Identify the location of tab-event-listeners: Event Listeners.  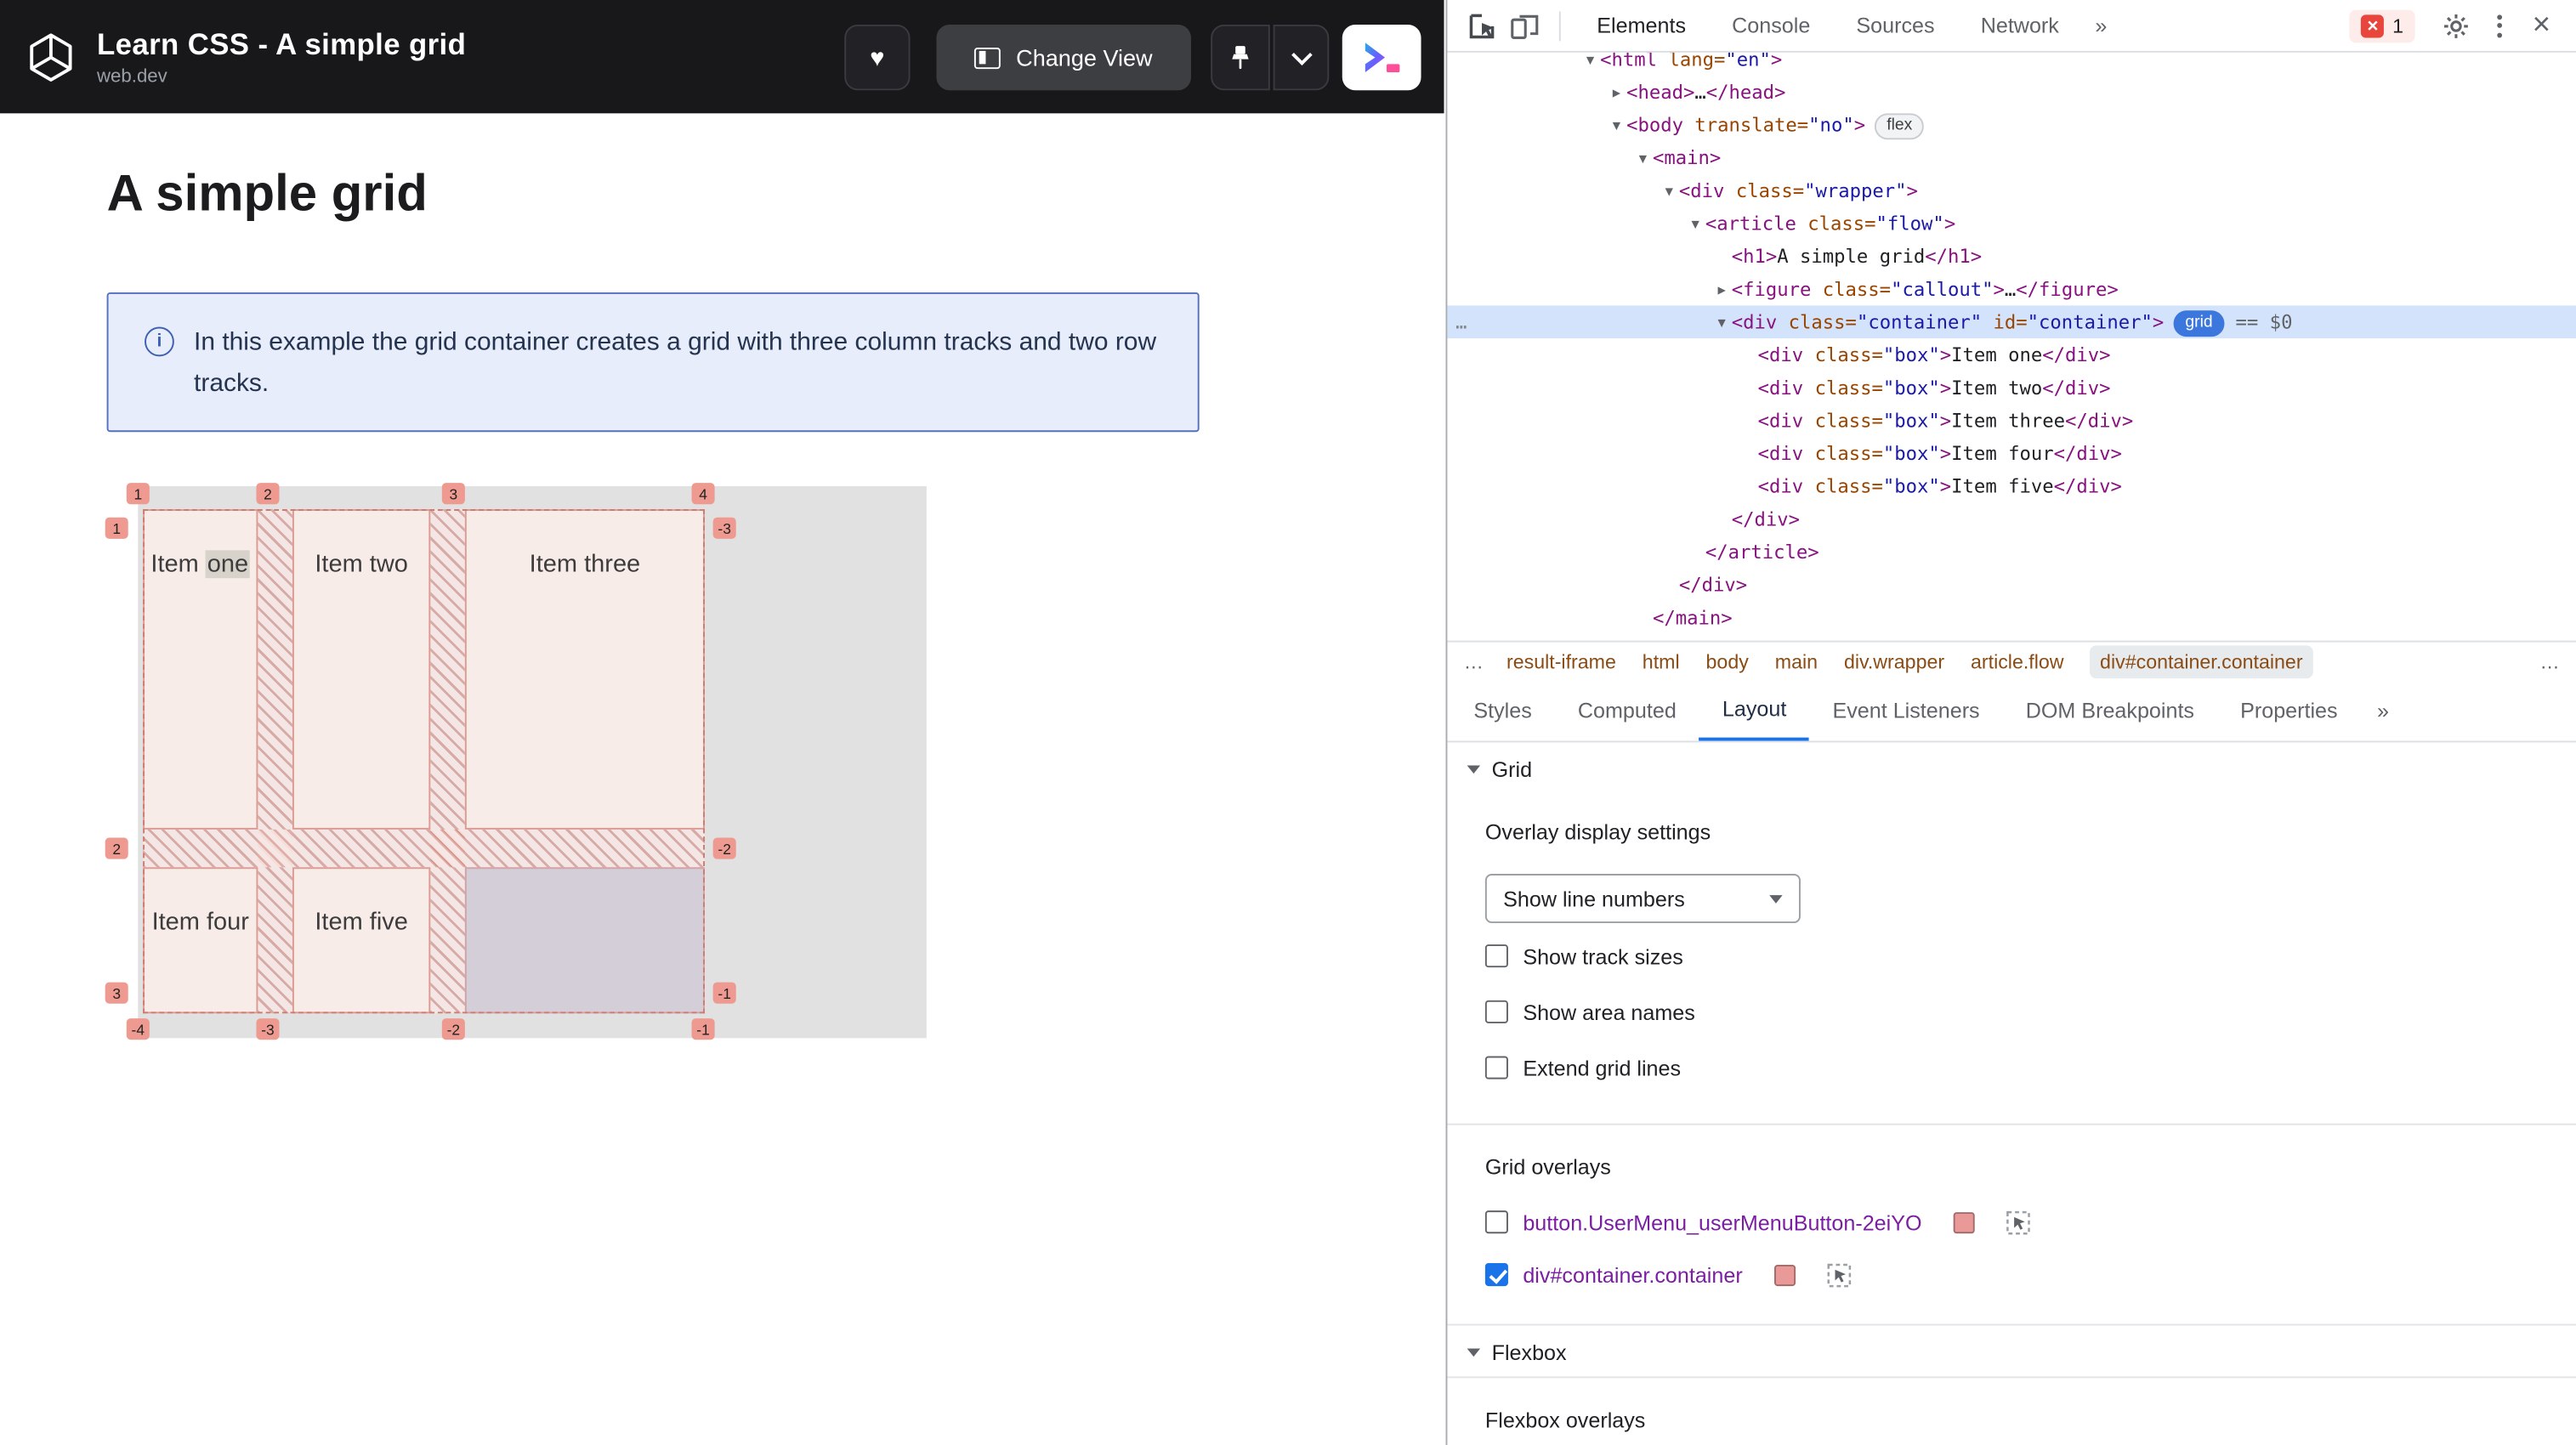
(1906, 711).